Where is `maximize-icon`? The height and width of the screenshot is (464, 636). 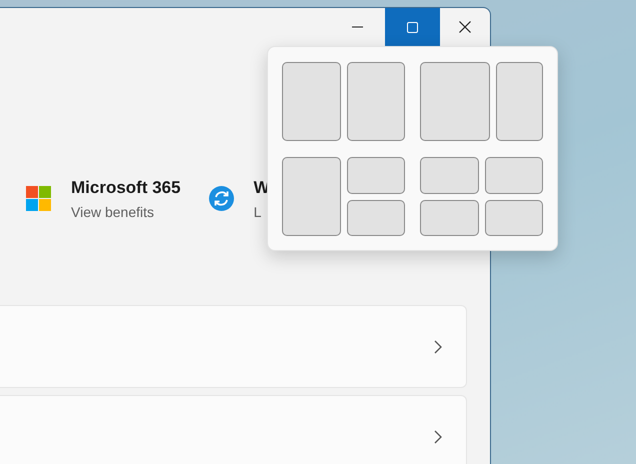
maximize-icon is located at coordinates (412, 27).